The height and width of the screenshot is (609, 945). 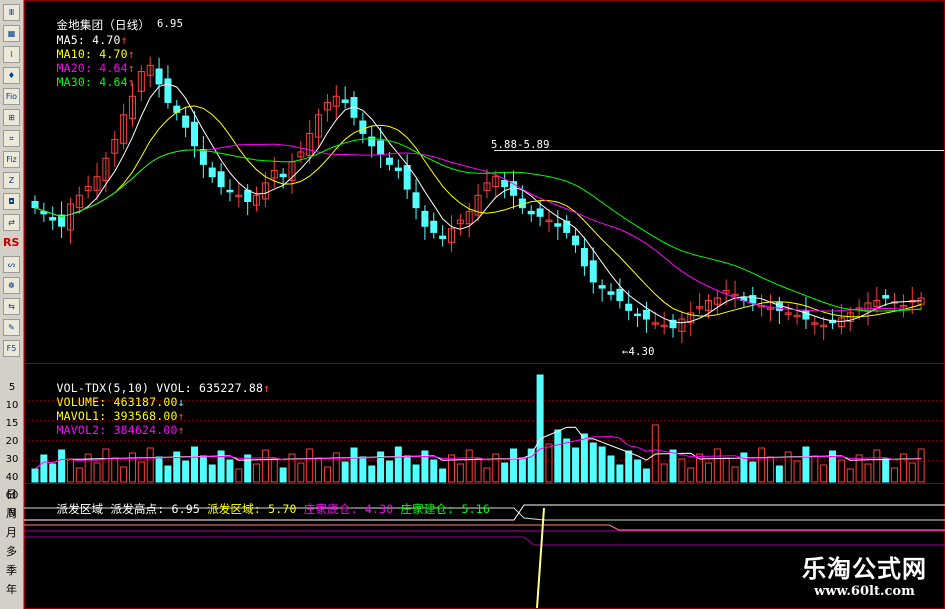 I want to click on arrows-icon: ⇆, so click(x=11, y=306).